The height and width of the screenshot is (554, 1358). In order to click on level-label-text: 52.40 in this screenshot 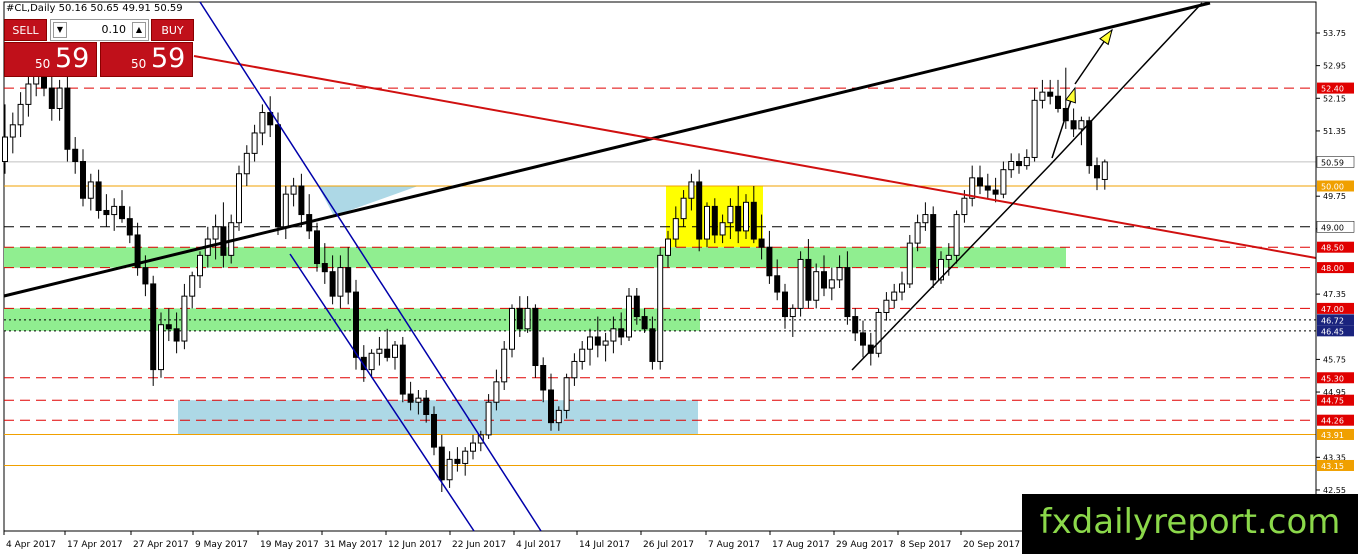, I will do `click(1332, 89)`.